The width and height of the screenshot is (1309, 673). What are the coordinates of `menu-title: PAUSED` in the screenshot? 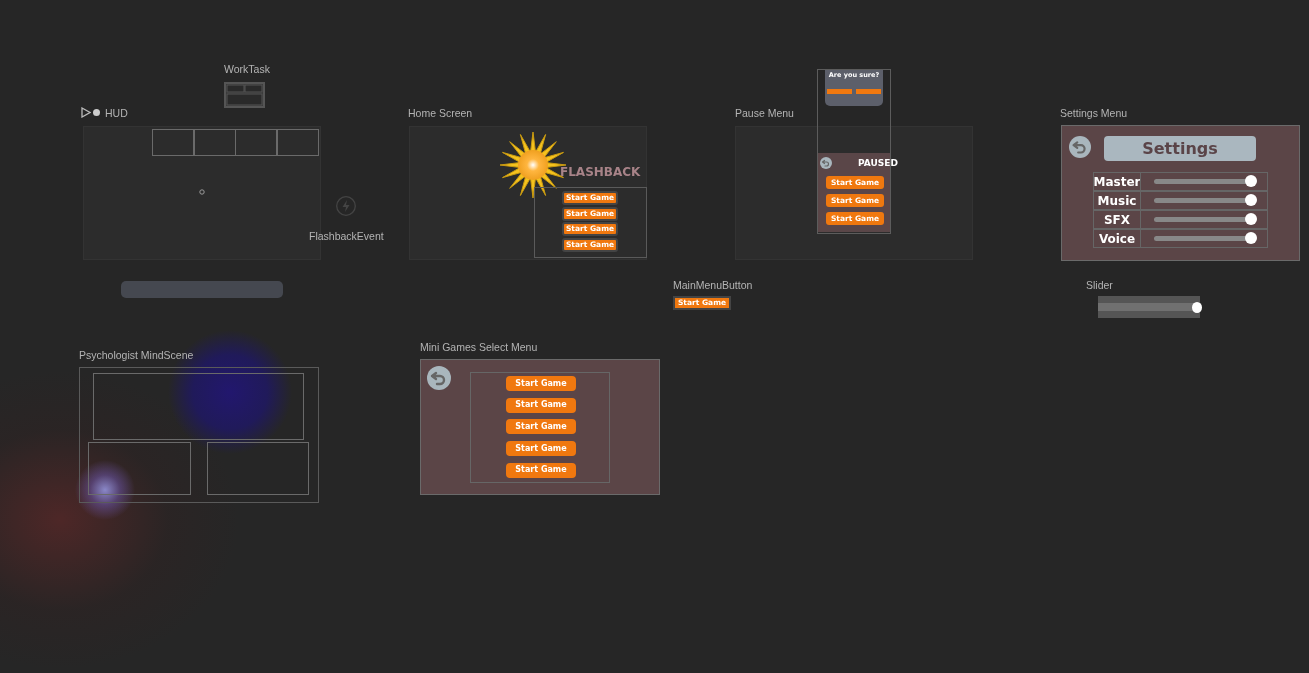 It's located at (878, 163).